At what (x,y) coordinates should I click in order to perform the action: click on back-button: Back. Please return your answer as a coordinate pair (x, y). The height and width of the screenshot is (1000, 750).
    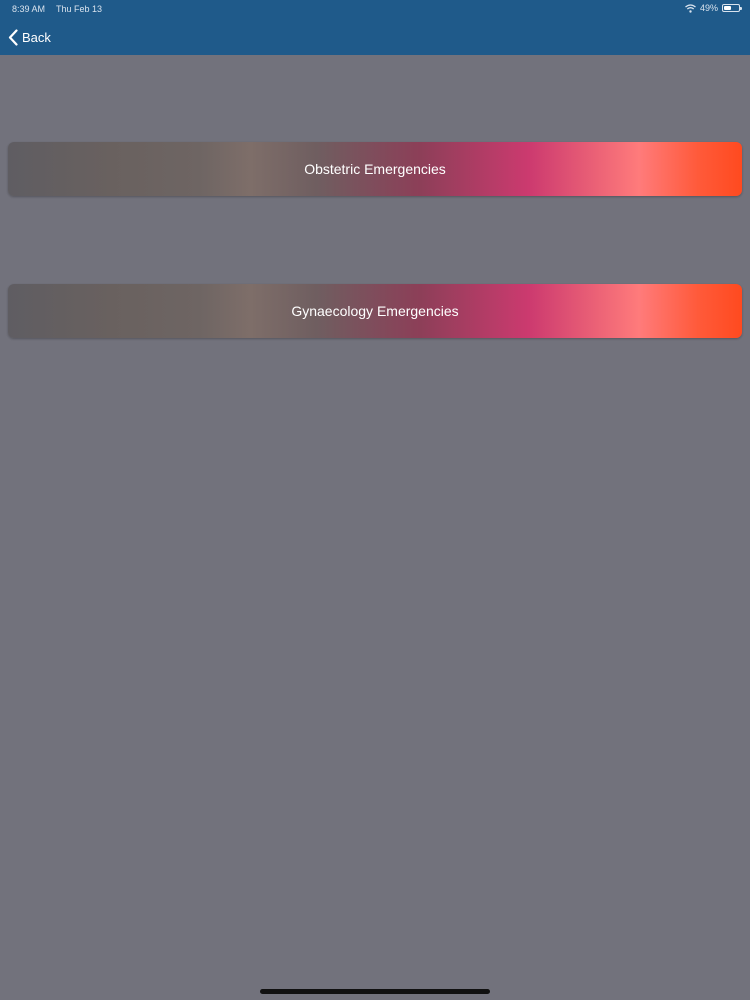
    Looking at the image, I should click on (29, 37).